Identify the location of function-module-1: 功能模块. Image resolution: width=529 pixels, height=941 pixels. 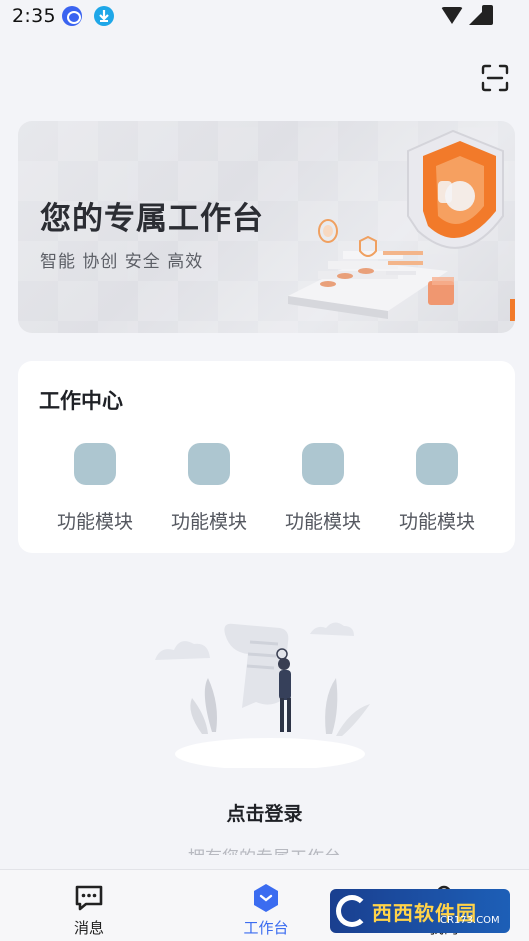
(95, 491).